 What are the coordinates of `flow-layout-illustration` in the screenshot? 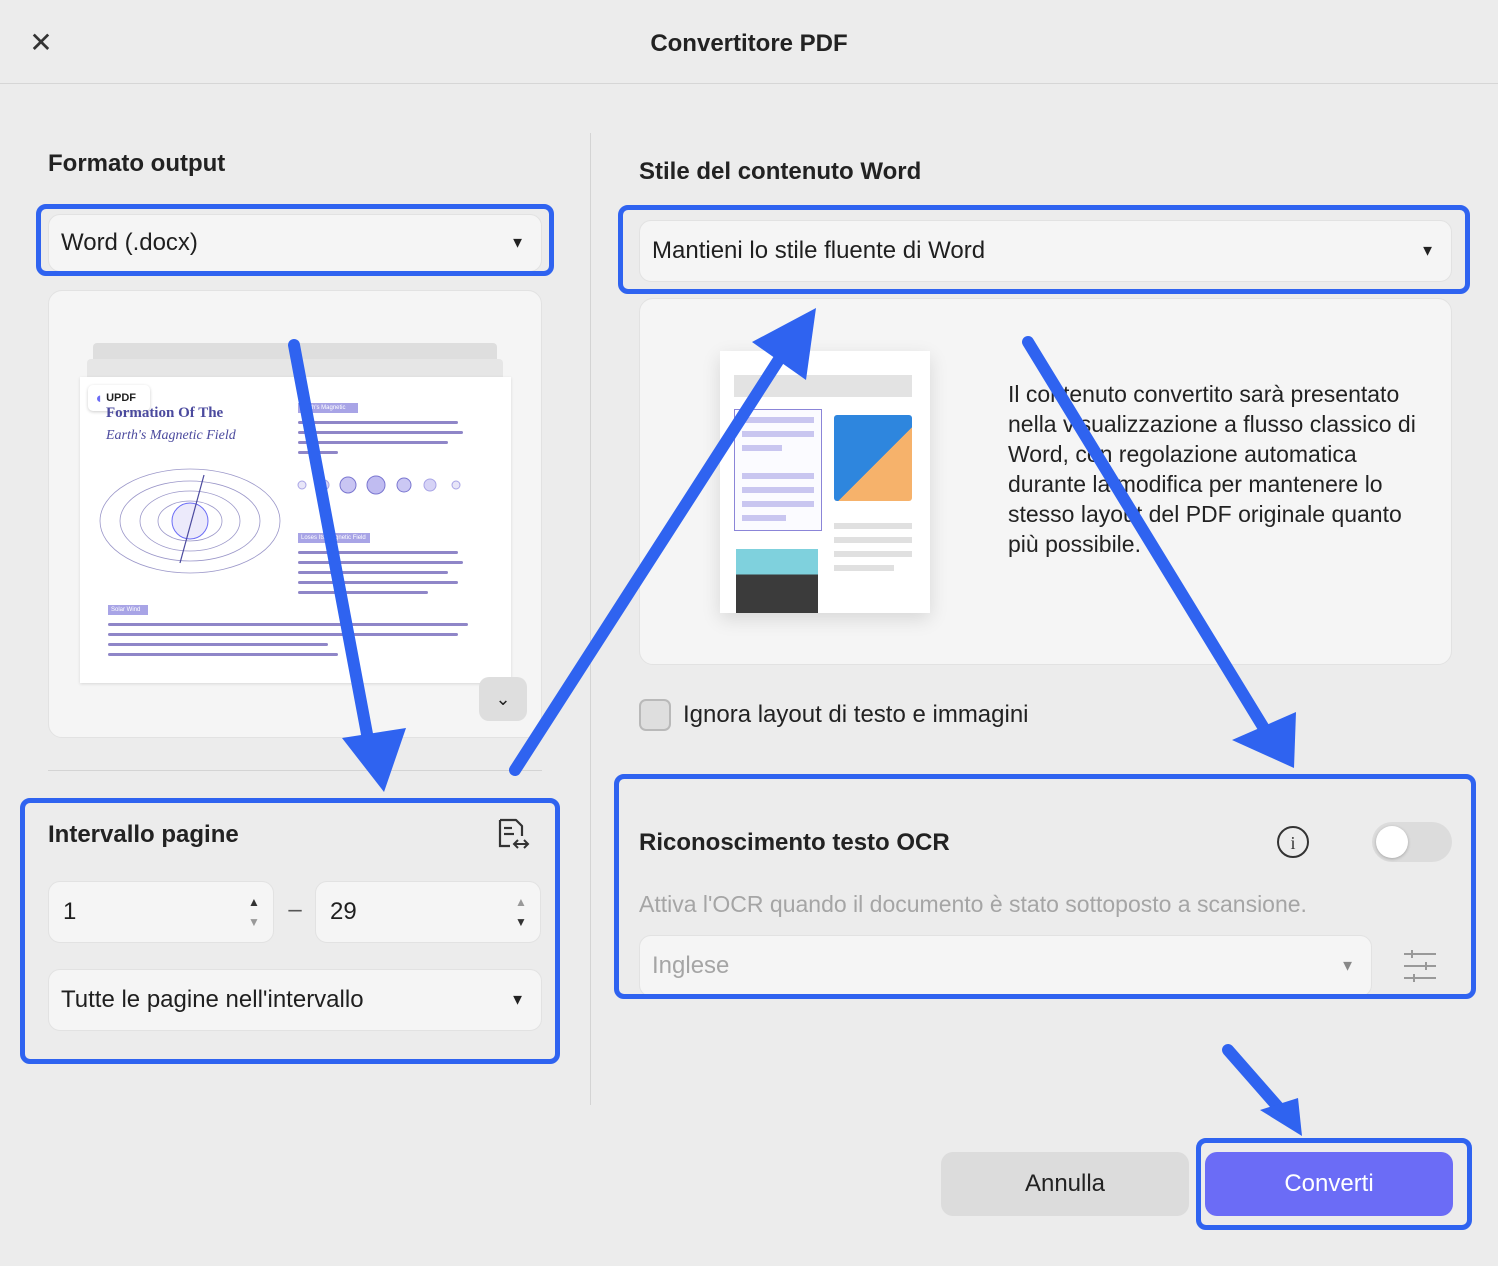 It's located at (825, 482).